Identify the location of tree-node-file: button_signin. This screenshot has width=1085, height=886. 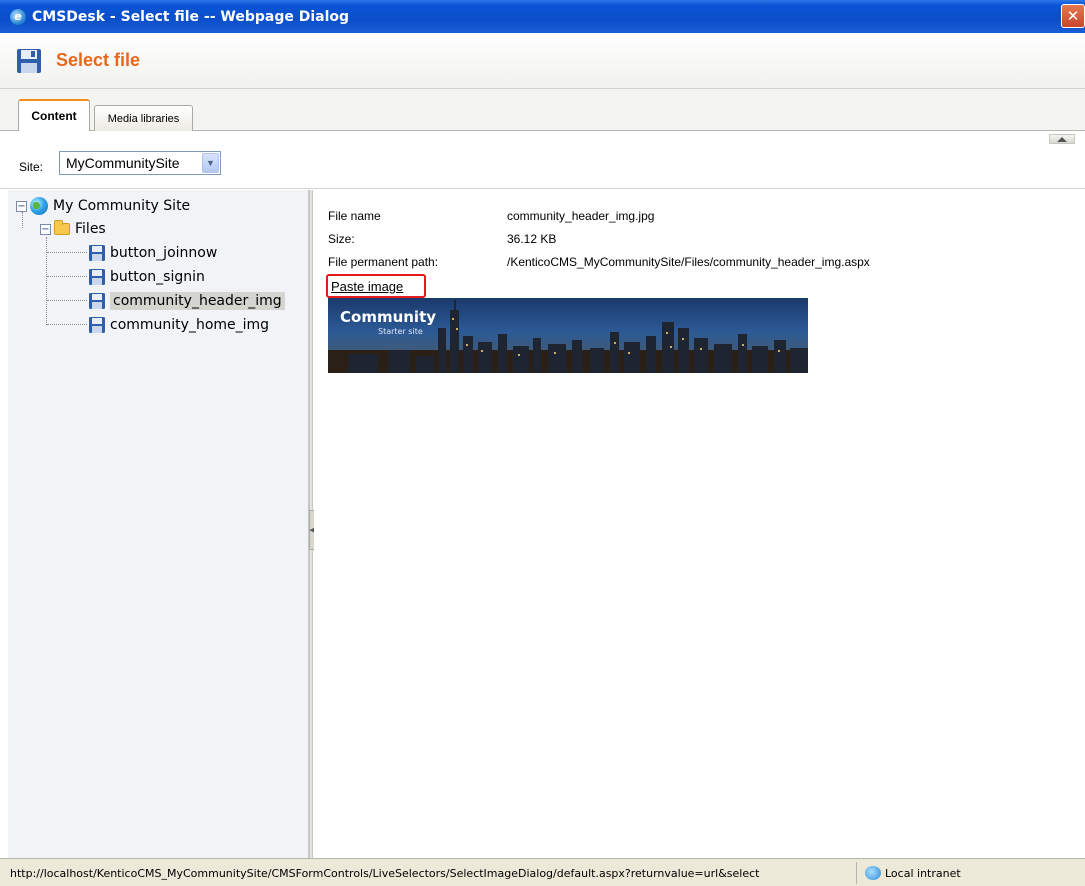
(146, 277).